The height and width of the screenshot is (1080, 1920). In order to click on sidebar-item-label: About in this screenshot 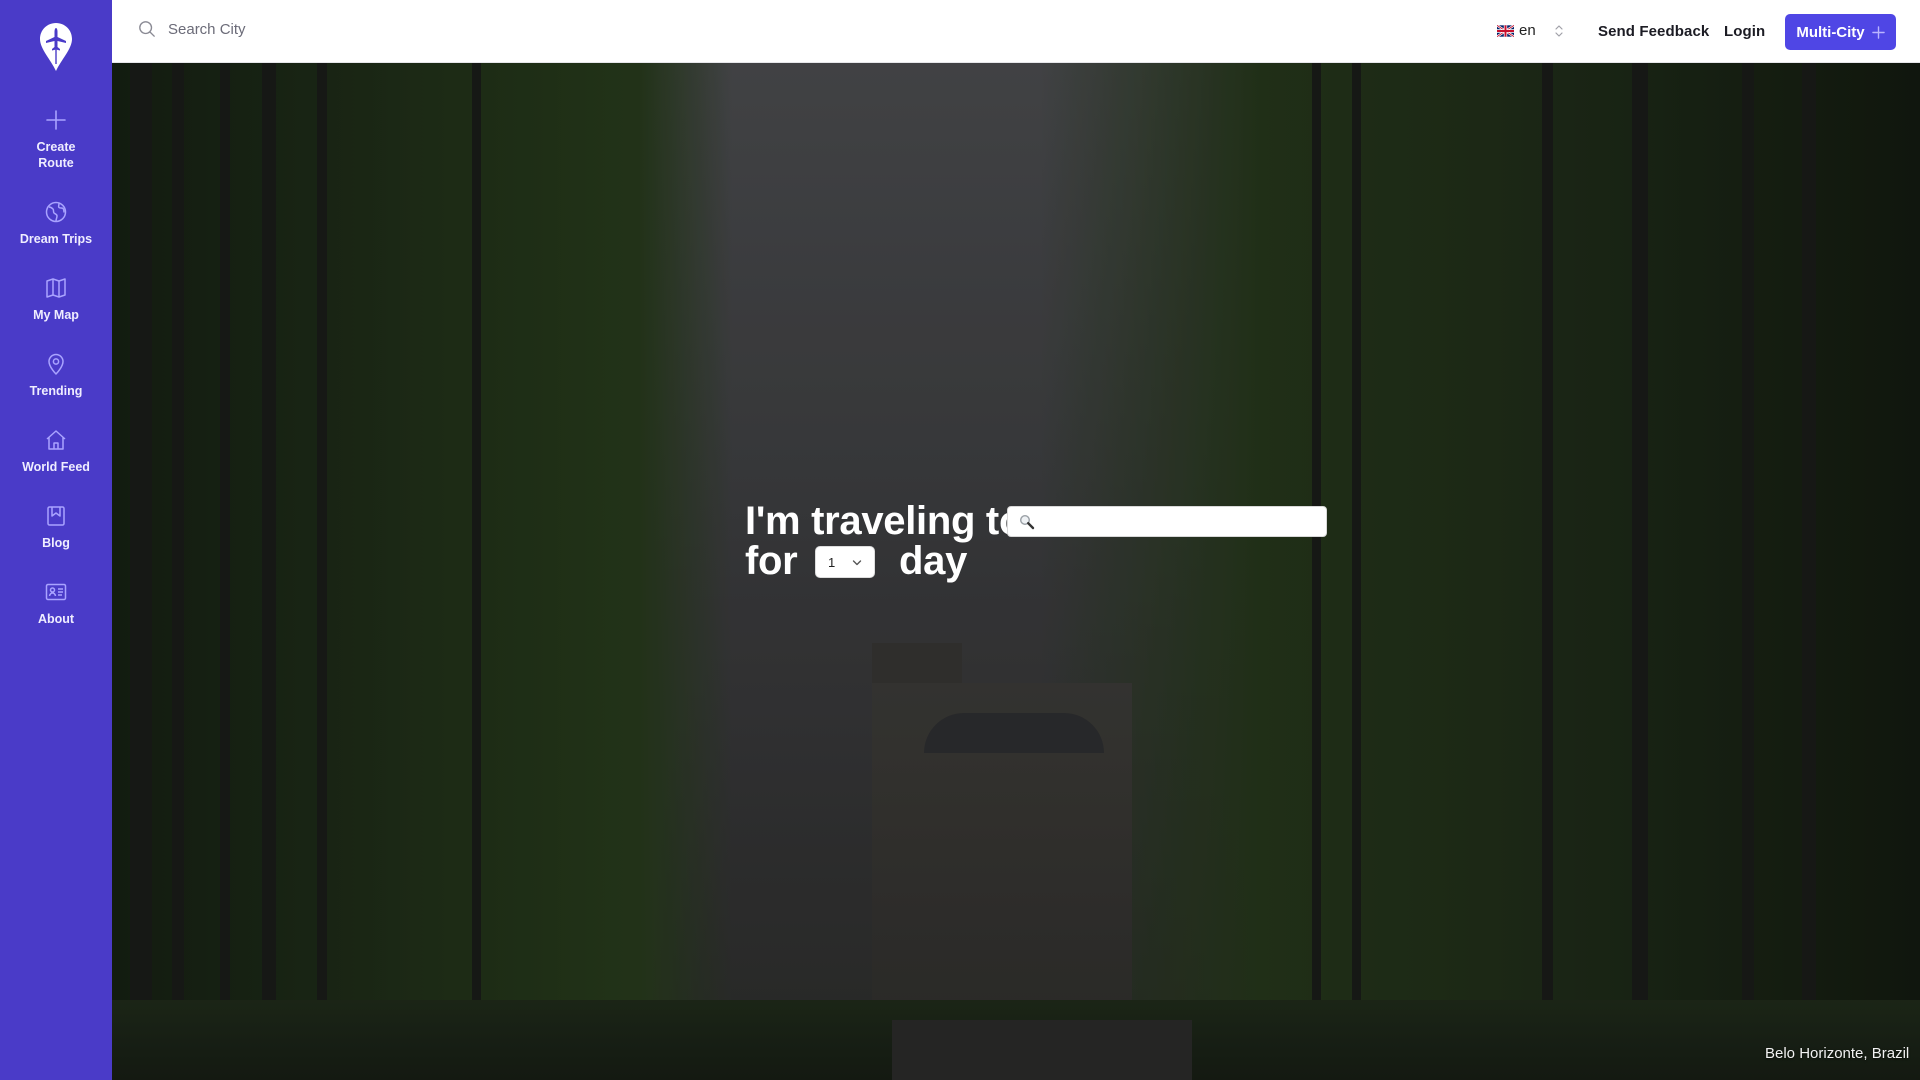, I will do `click(56, 619)`.